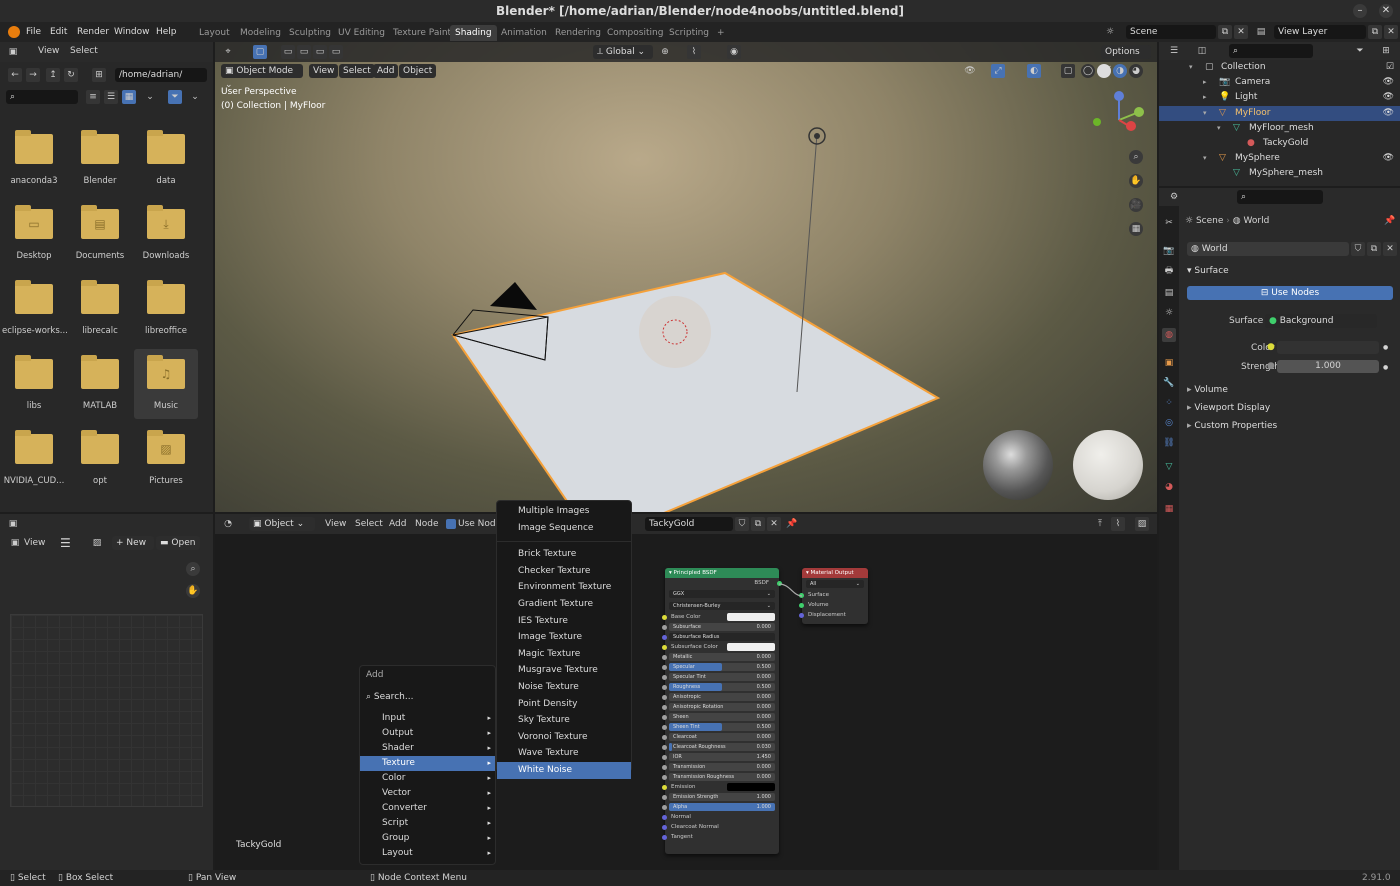  What do you see at coordinates (65, 543) in the screenshot?
I see `hamburger-icon: ☰` at bounding box center [65, 543].